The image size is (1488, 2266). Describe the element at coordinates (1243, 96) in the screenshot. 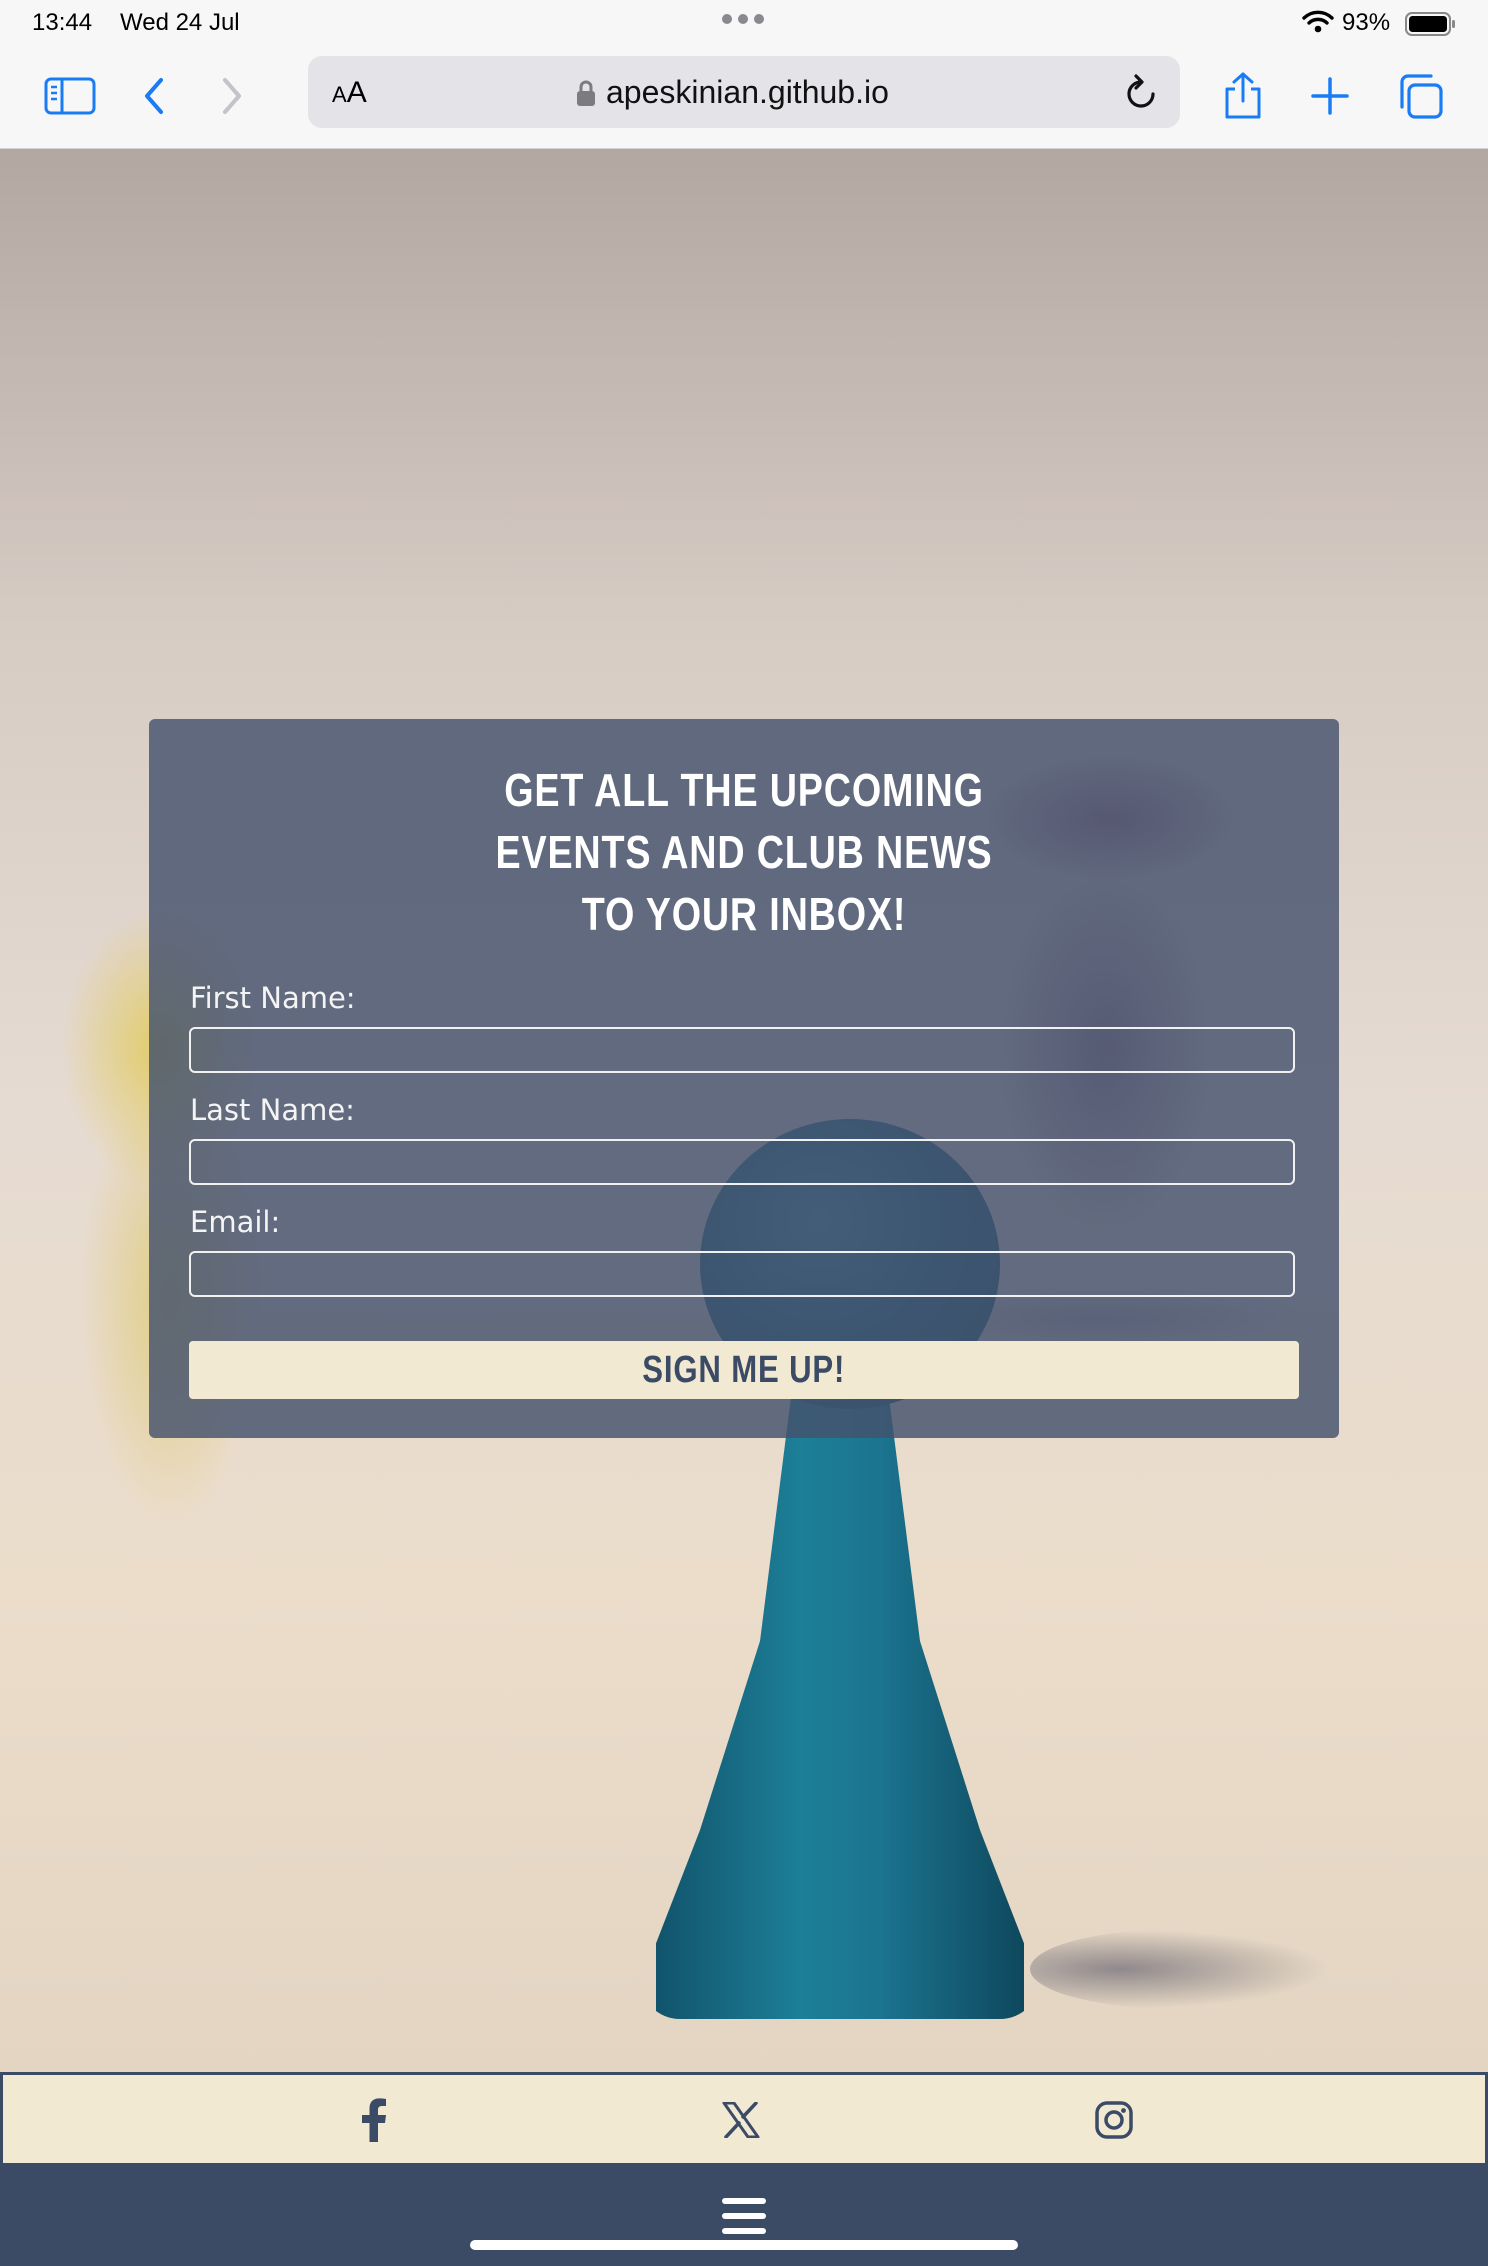

I see `share-icon` at that location.